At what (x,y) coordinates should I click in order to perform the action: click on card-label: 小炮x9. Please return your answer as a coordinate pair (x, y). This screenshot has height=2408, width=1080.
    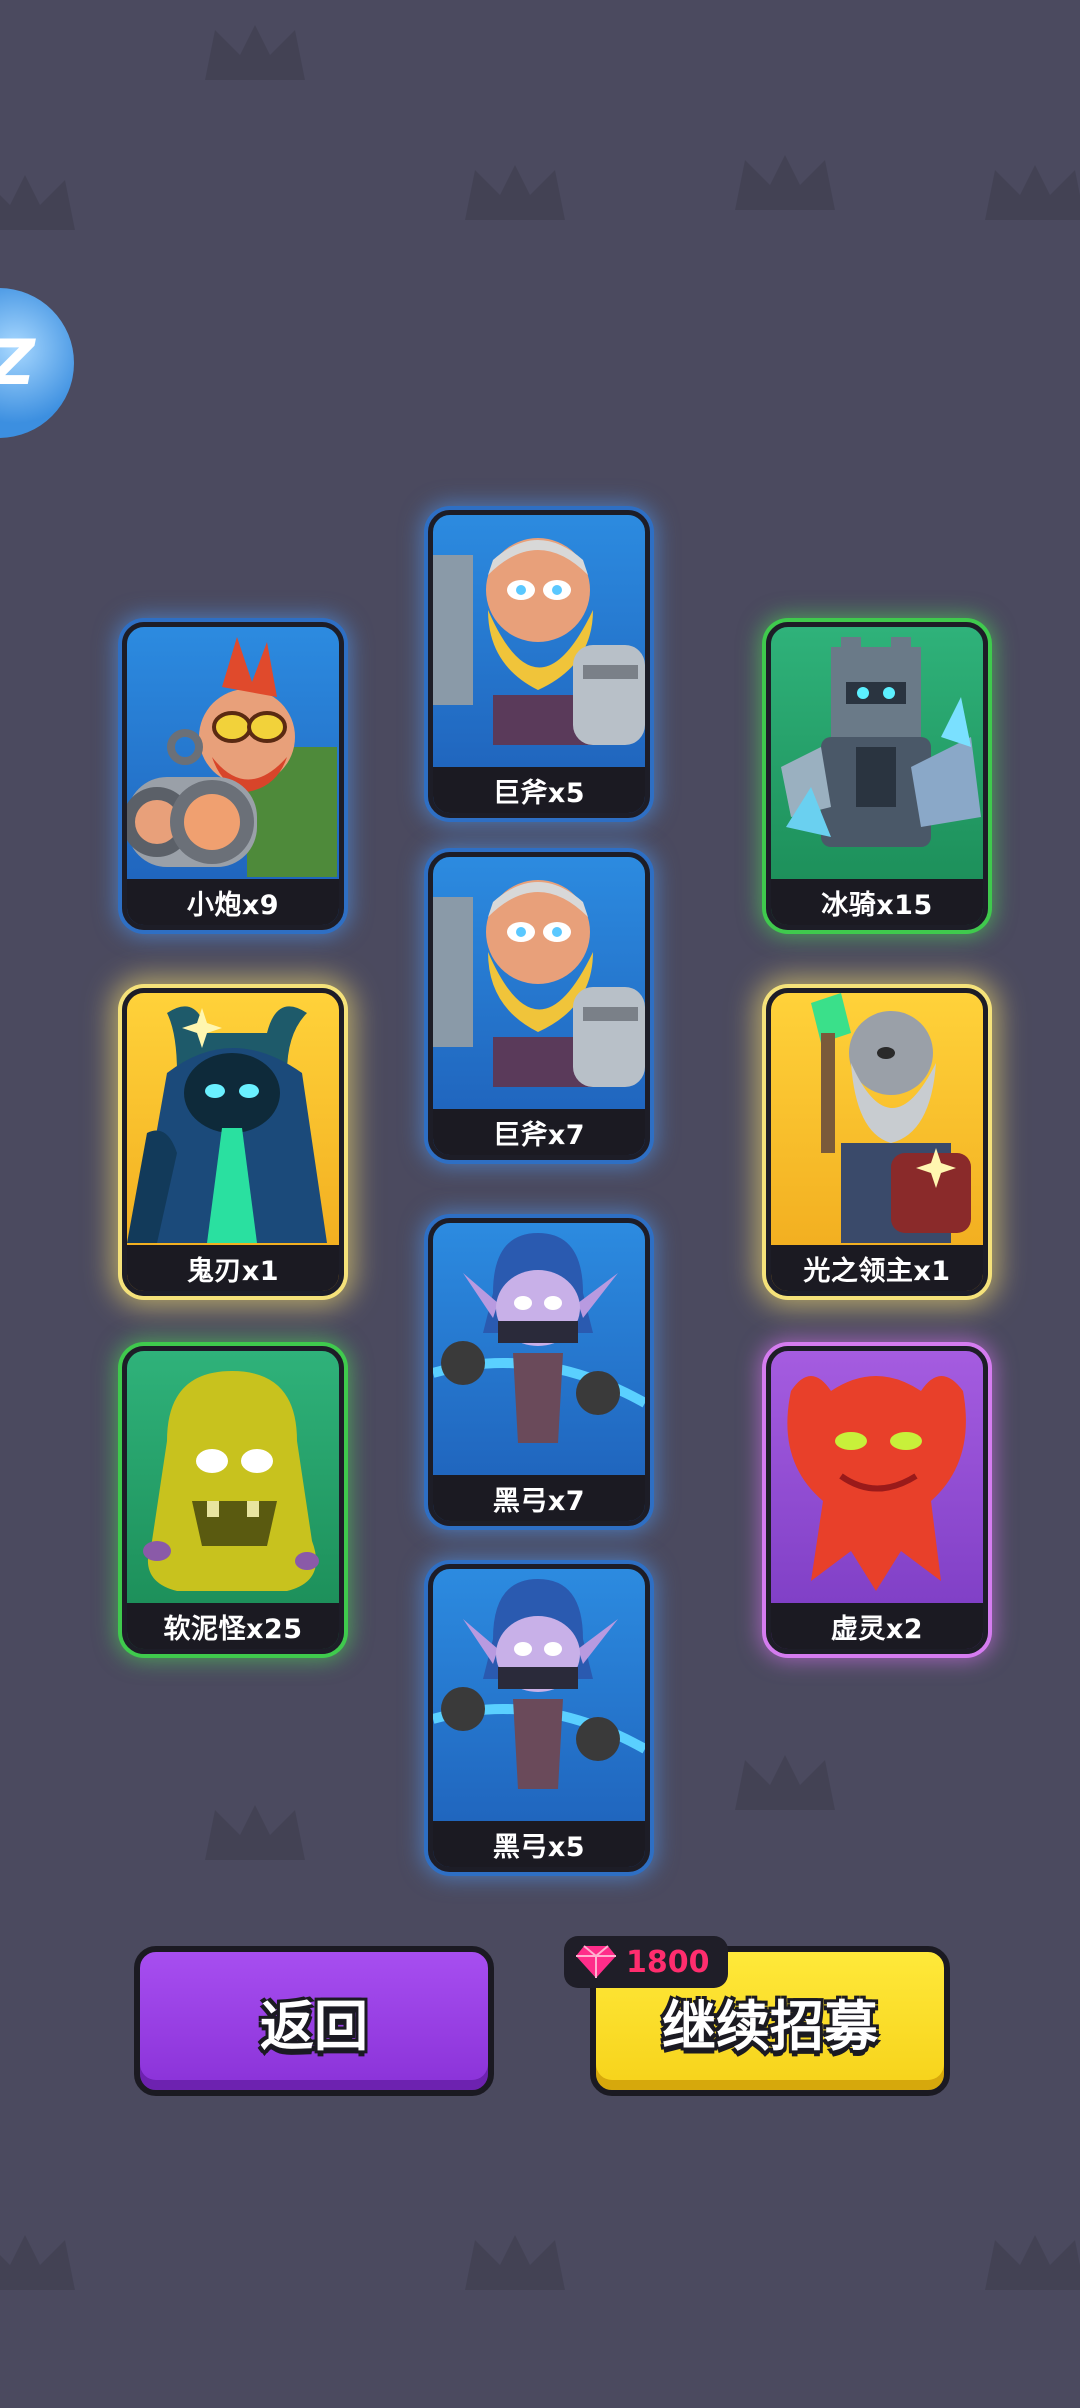
    Looking at the image, I should click on (233, 902).